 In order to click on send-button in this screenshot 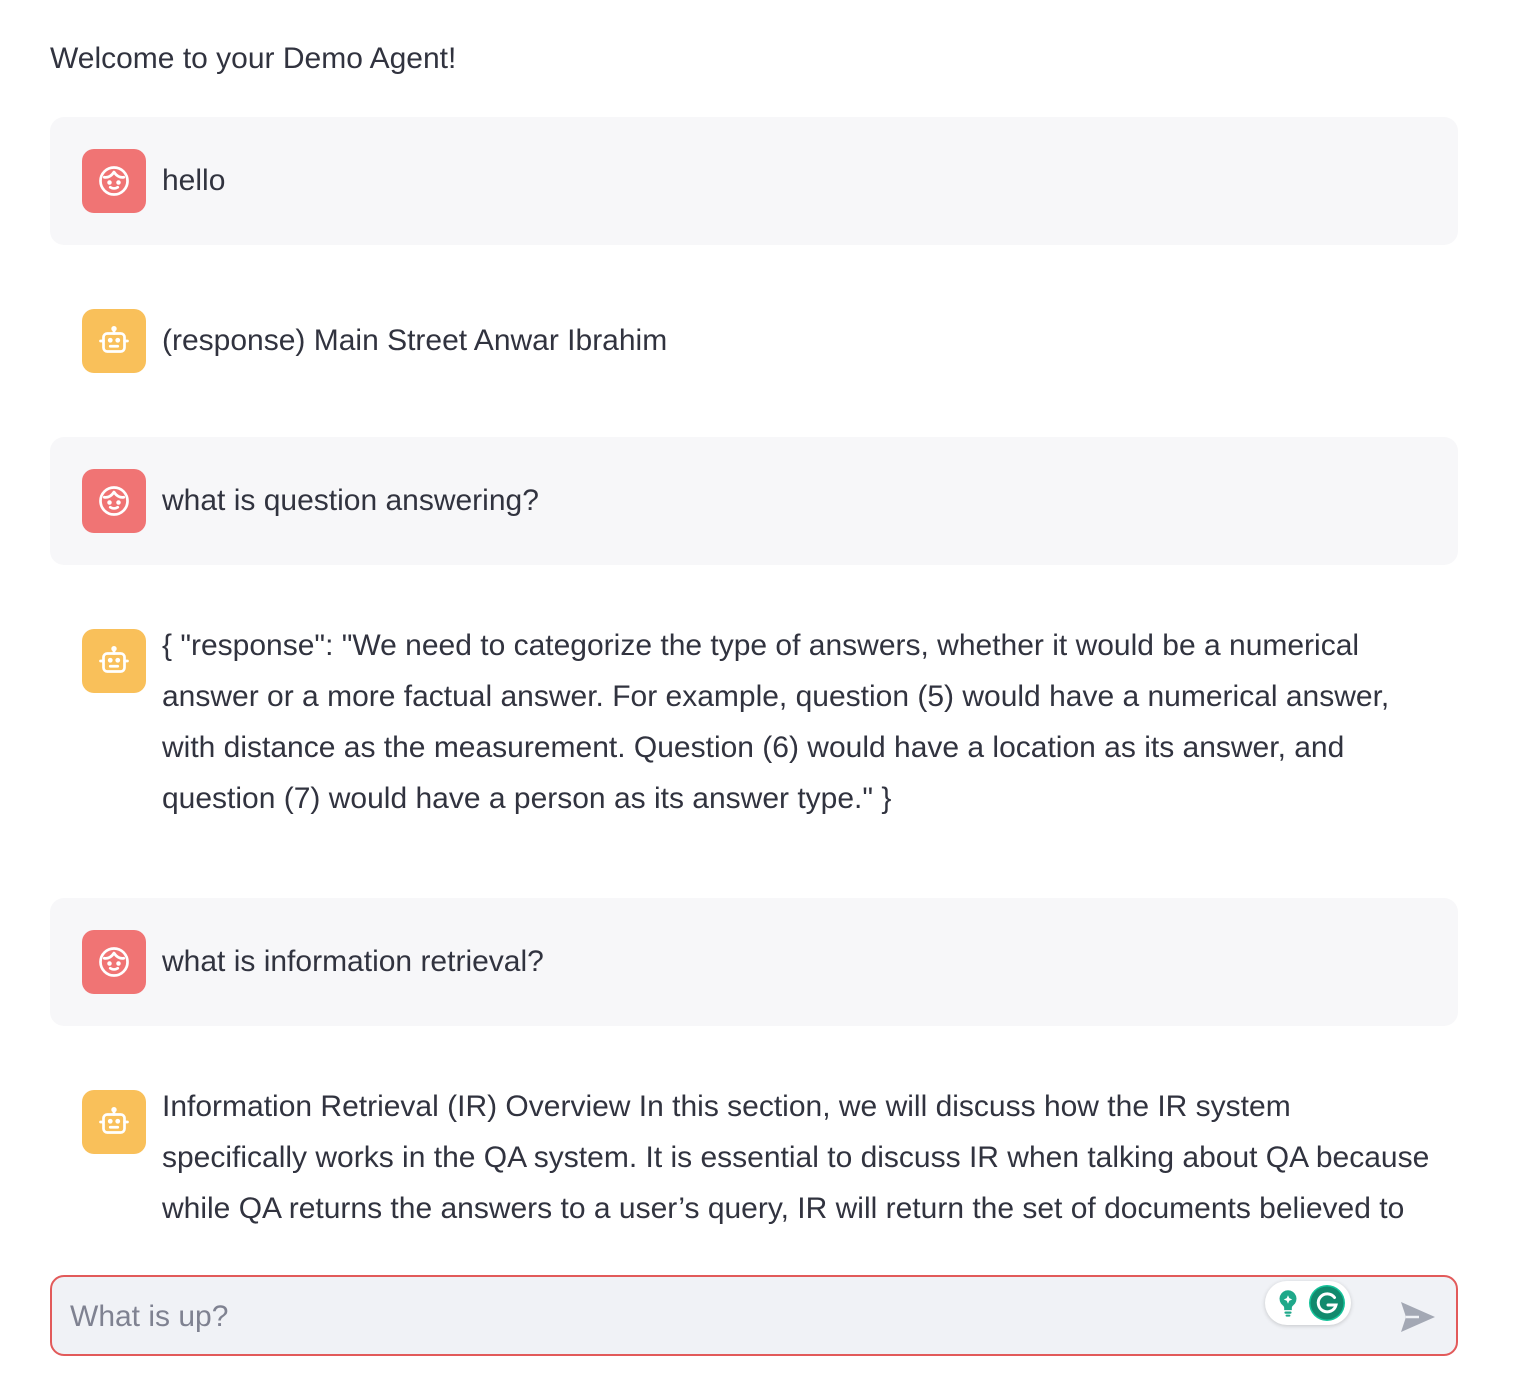, I will do `click(1418, 1317)`.